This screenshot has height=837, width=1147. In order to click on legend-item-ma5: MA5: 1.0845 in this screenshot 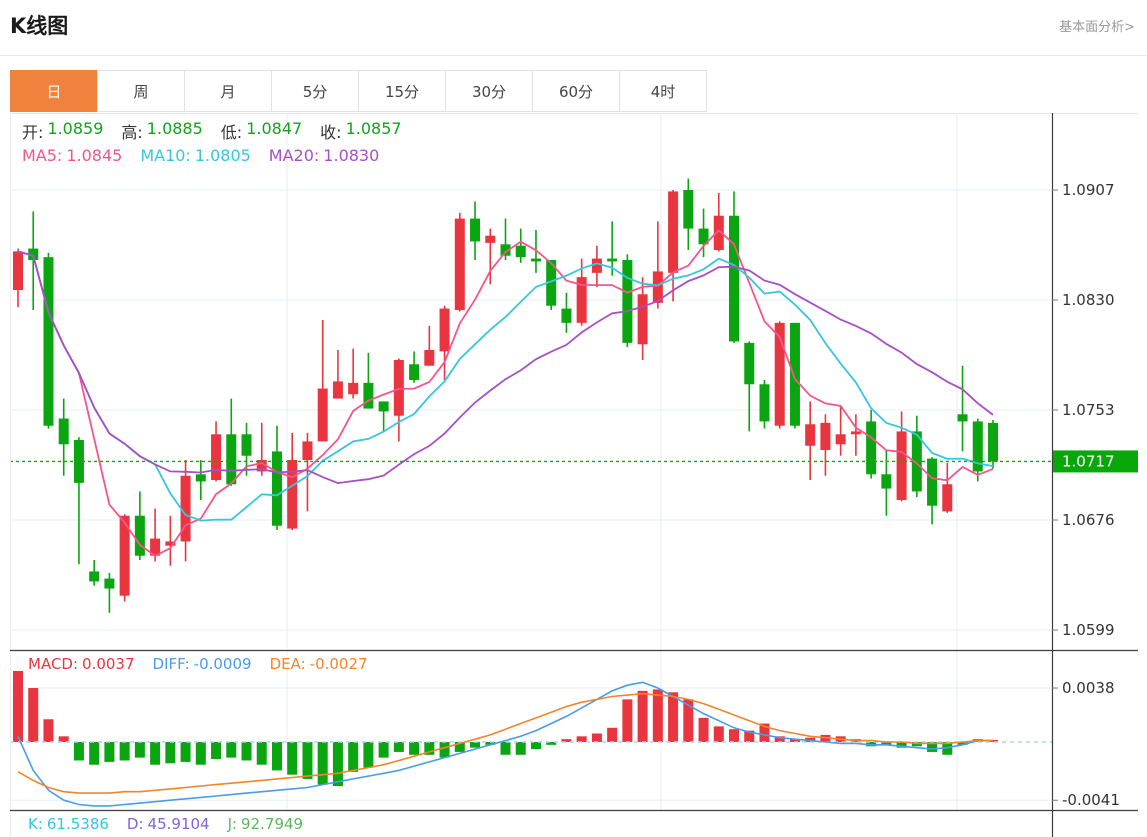, I will do `click(72, 155)`.